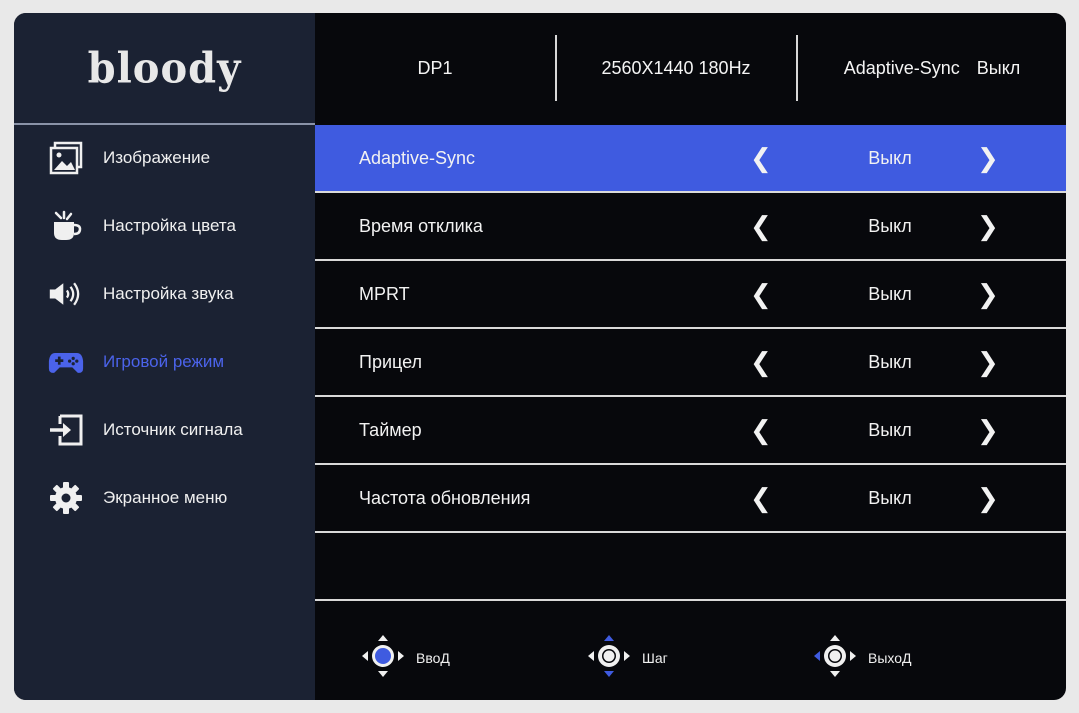 The width and height of the screenshot is (1079, 713). What do you see at coordinates (835, 658) in the screenshot?
I see `joystick-left-icon` at bounding box center [835, 658].